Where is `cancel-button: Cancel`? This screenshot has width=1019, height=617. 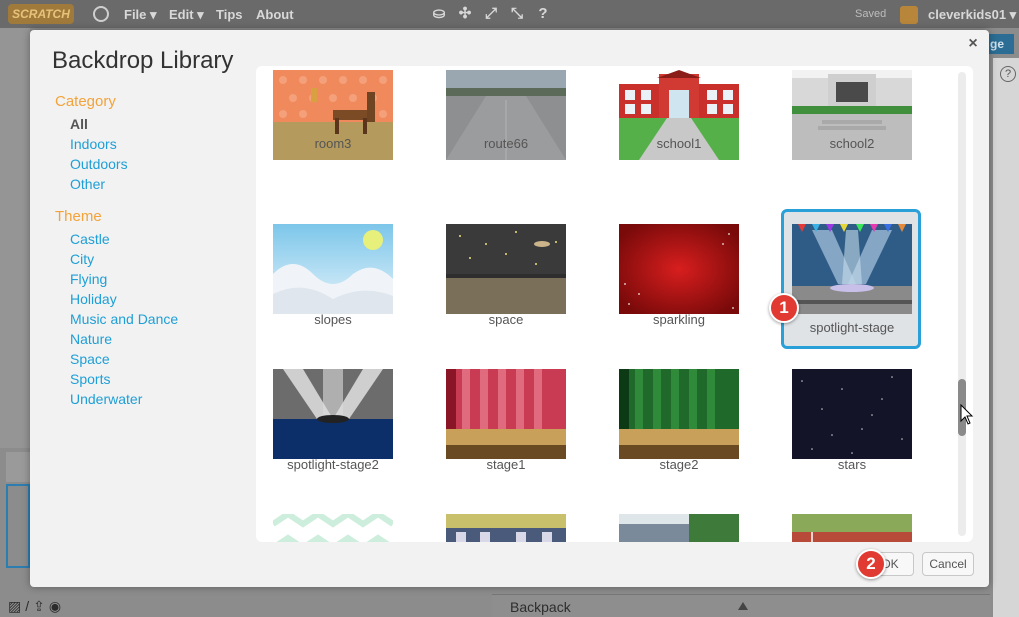
cancel-button: Cancel is located at coordinates (948, 564).